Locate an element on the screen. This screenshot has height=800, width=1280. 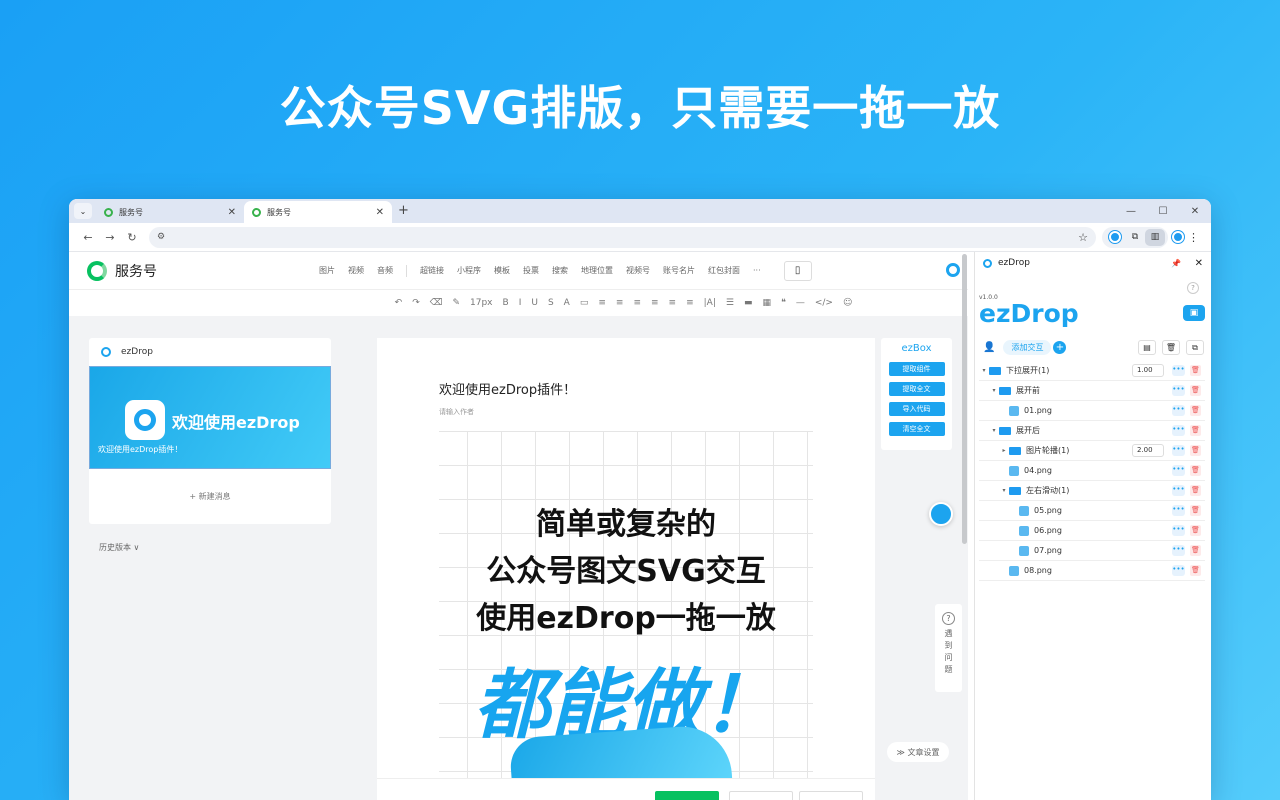
tab-search-button: ⌄ is located at coordinates (83, 211).